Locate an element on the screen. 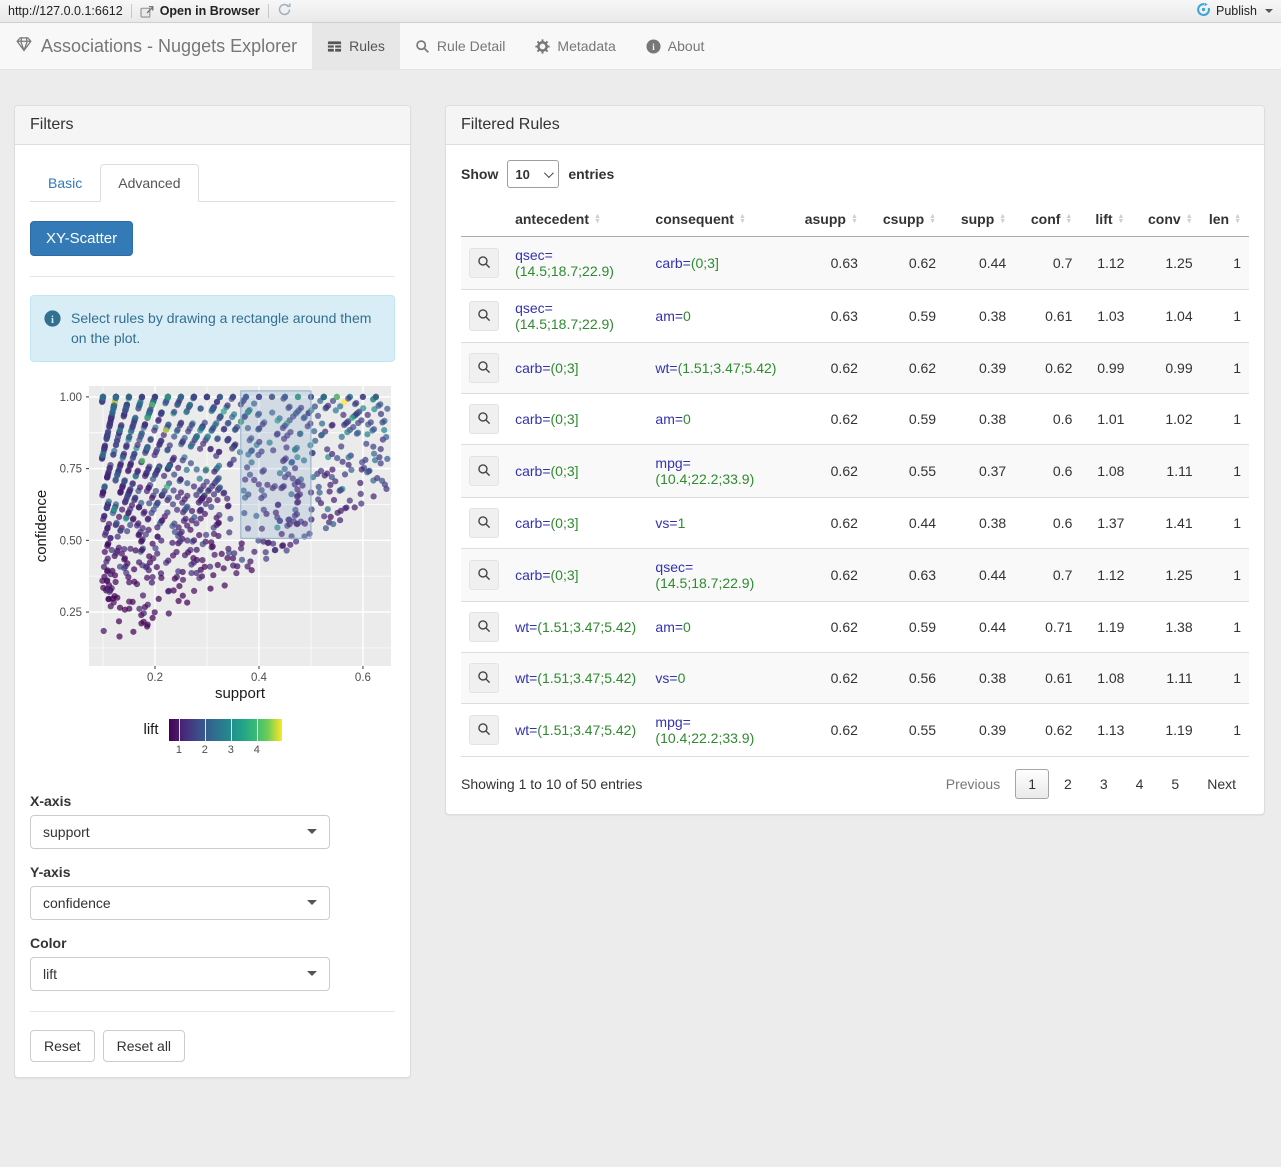 This screenshot has width=1281, height=1167. x-axis-select: support is located at coordinates (180, 831).